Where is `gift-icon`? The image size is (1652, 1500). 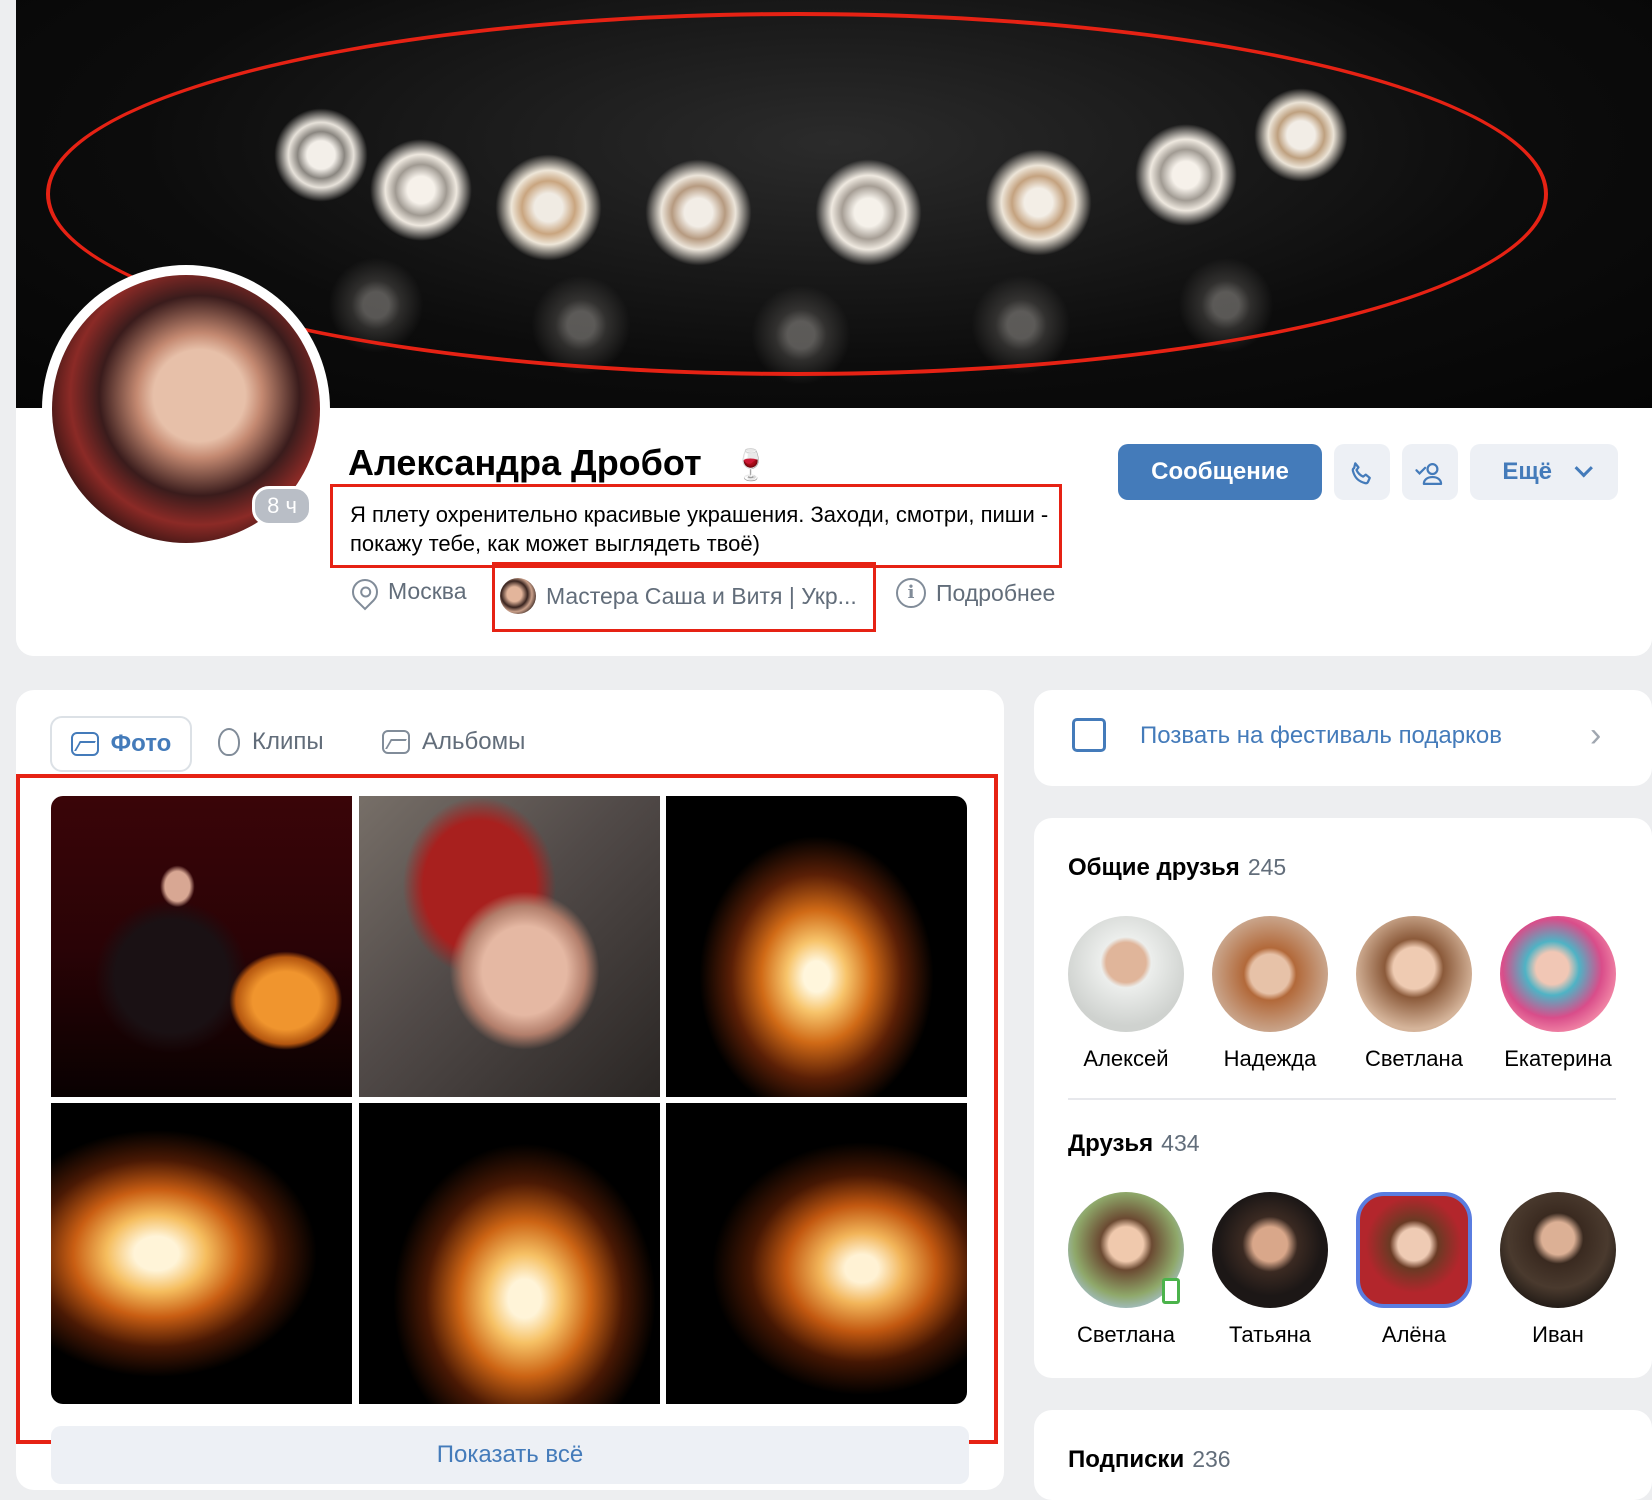
gift-icon is located at coordinates (1089, 735).